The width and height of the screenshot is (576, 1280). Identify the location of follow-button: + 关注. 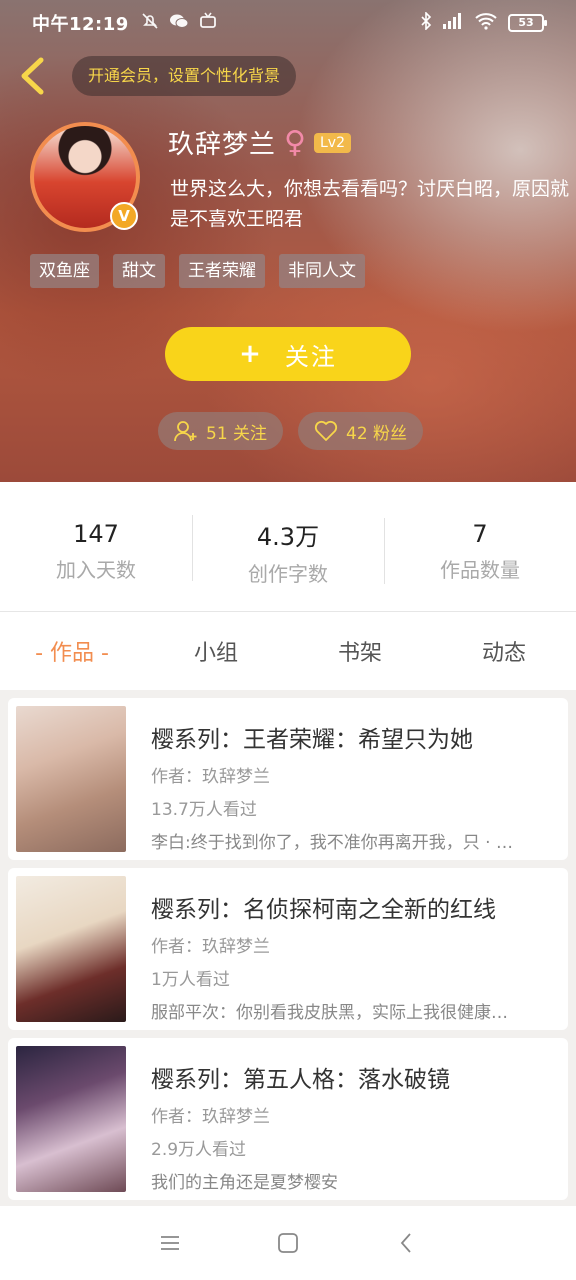
(288, 354).